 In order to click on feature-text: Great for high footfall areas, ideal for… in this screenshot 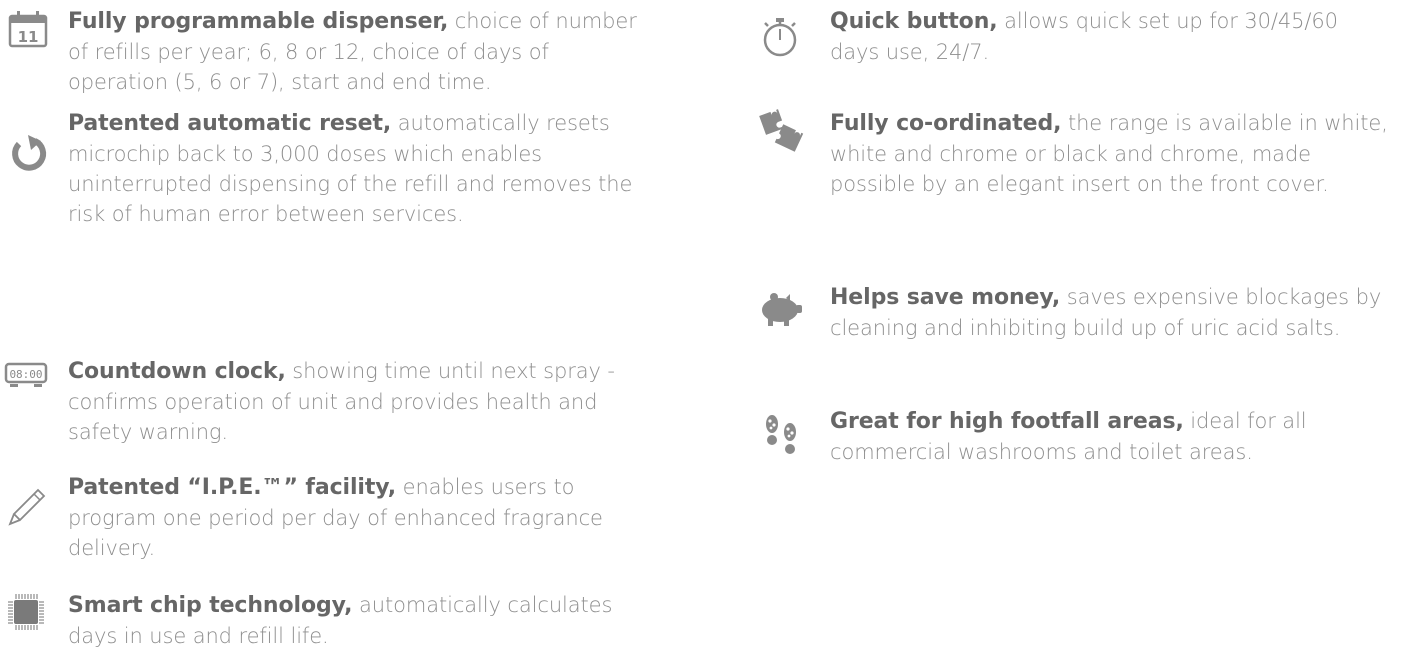, I will do `click(1090, 436)`.